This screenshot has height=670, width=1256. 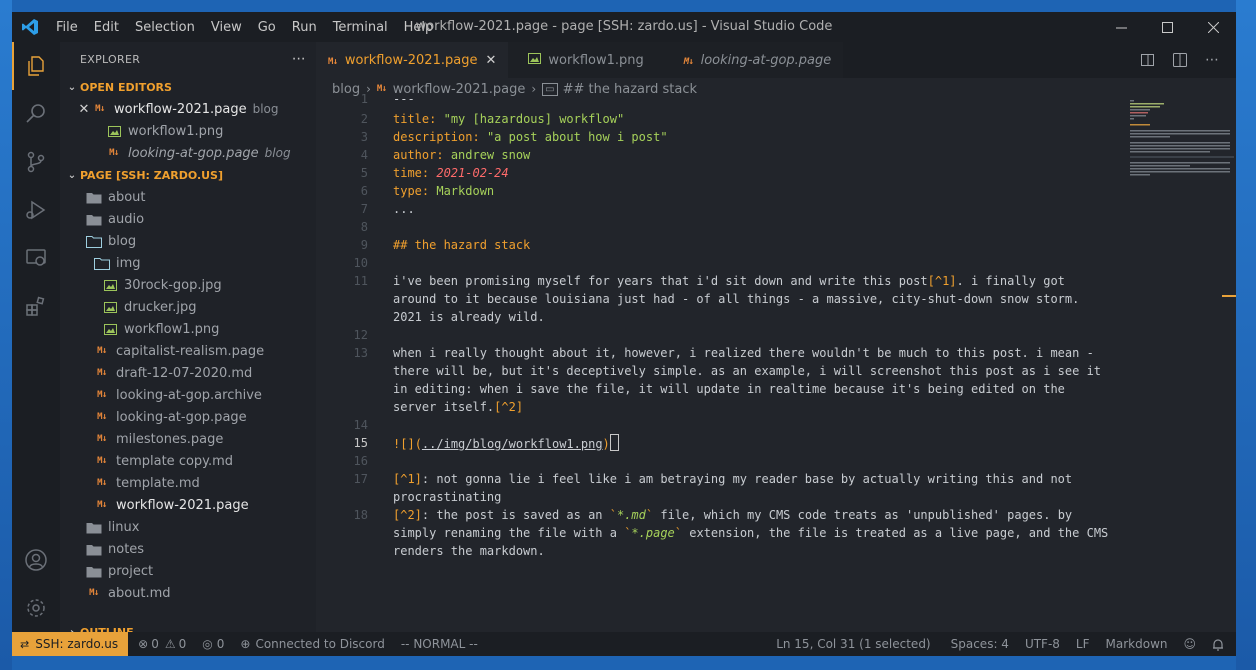 What do you see at coordinates (188, 307) in the screenshot?
I see `tree-item: drucker.jpg` at bounding box center [188, 307].